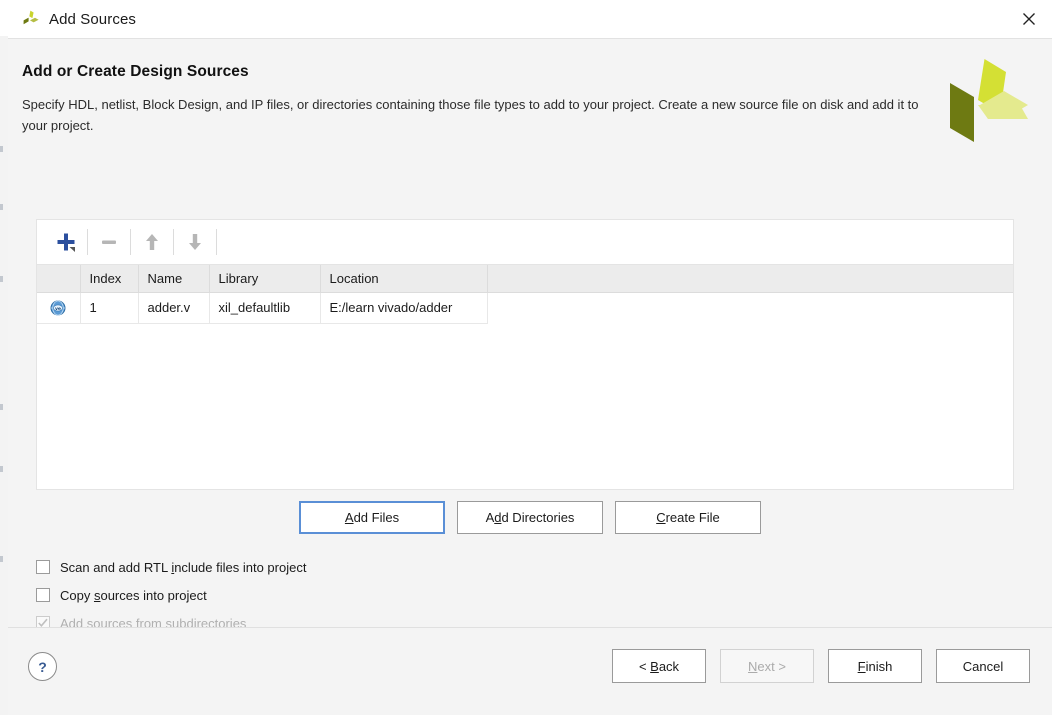 This screenshot has height=715, width=1052. I want to click on help-label: ?, so click(42, 666).